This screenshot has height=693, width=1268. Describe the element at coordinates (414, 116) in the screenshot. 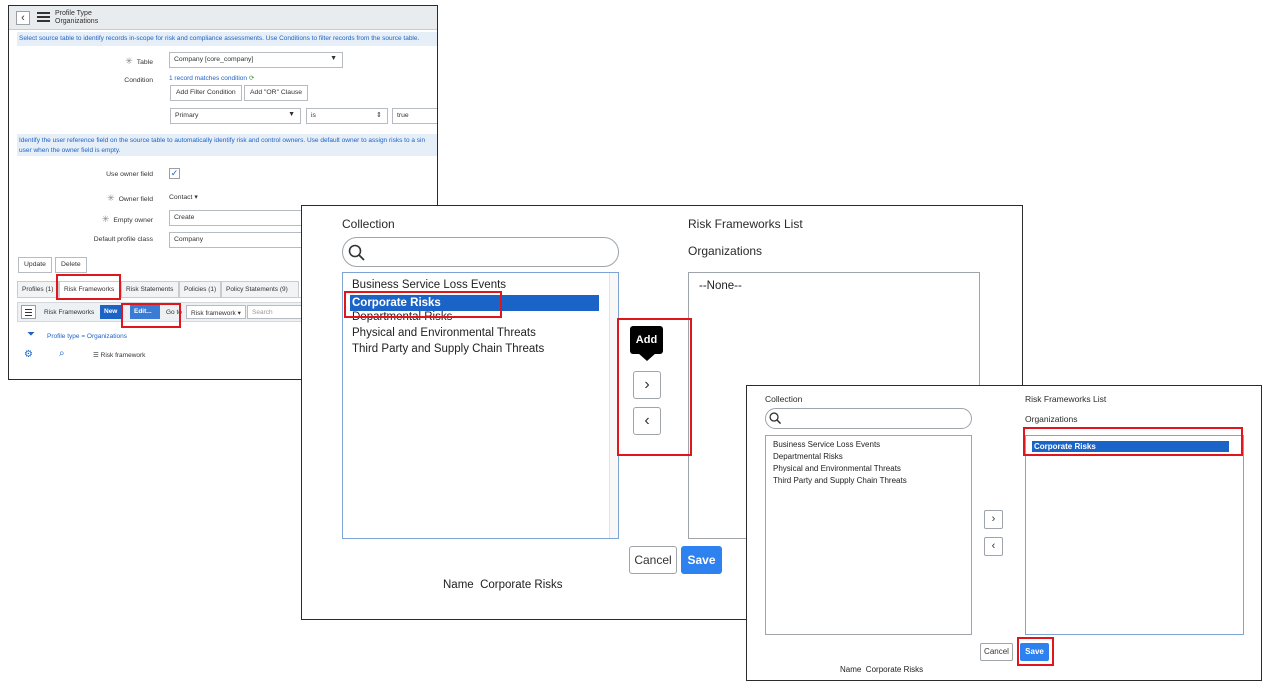

I see `condition-value-field: true` at that location.